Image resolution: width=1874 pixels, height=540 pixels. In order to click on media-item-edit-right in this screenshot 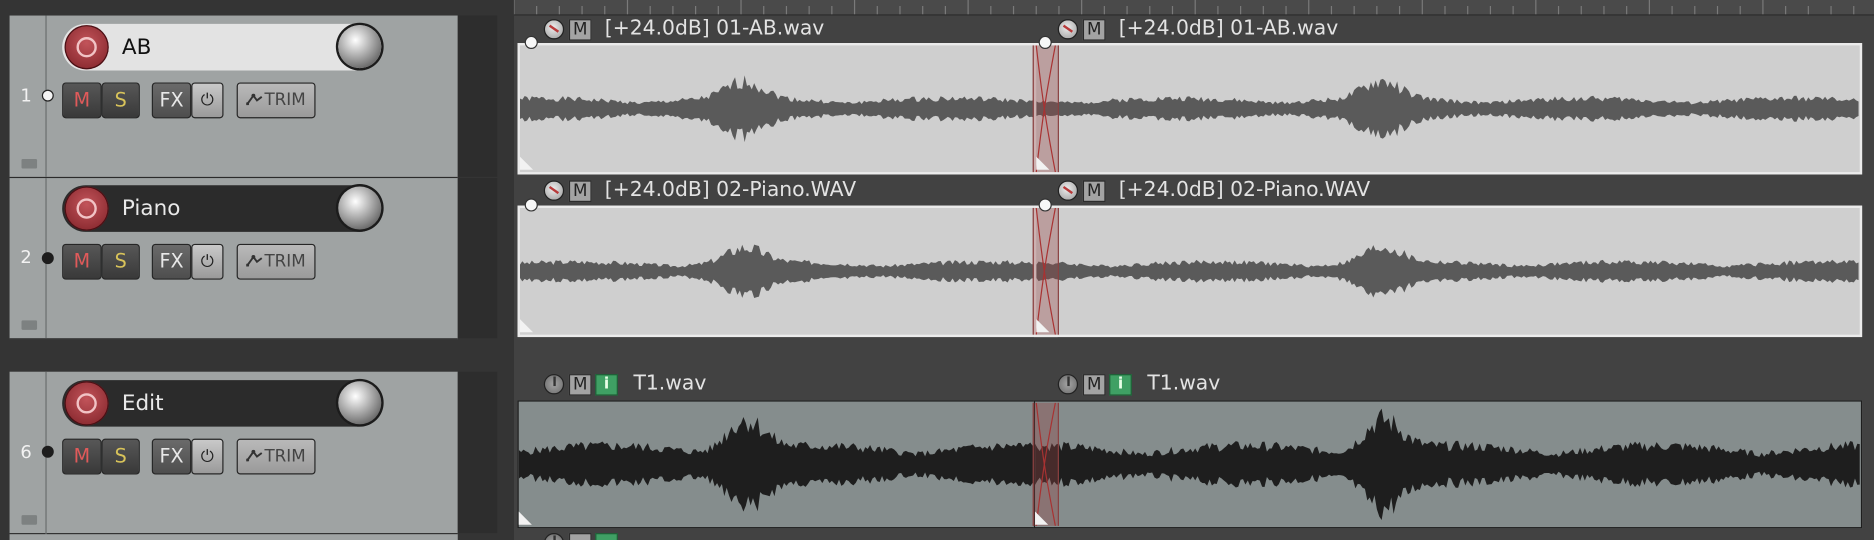, I will do `click(1448, 464)`.